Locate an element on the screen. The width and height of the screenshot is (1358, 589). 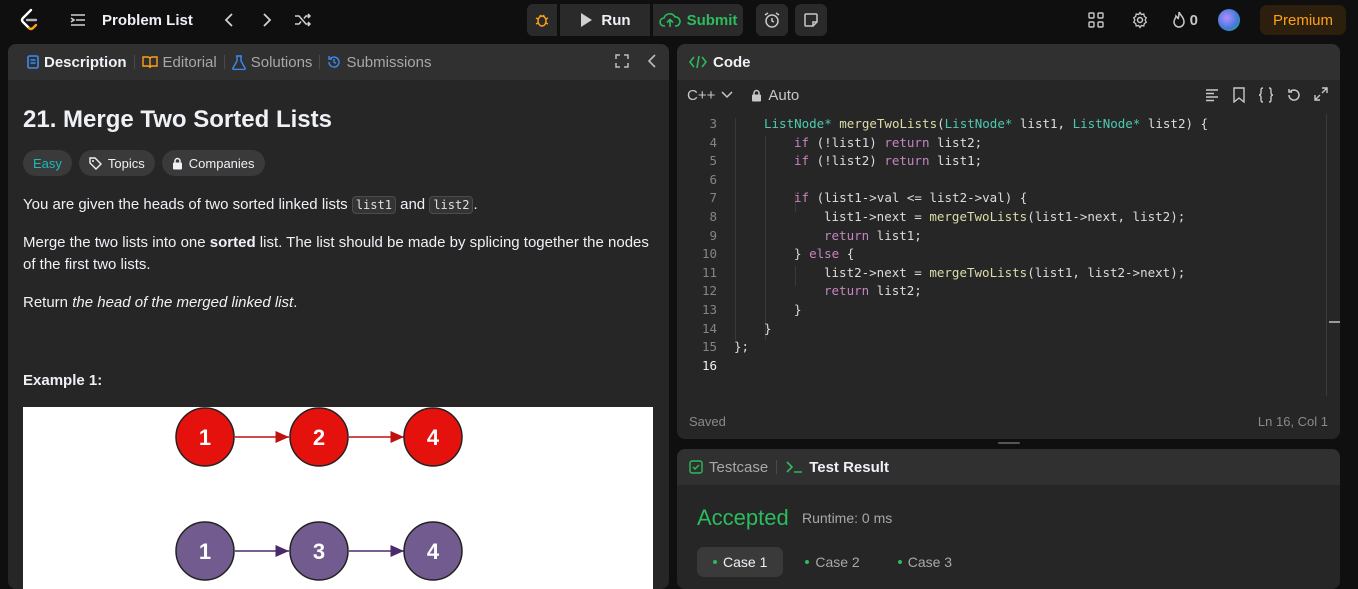
expand-icon is located at coordinates (1321, 94).